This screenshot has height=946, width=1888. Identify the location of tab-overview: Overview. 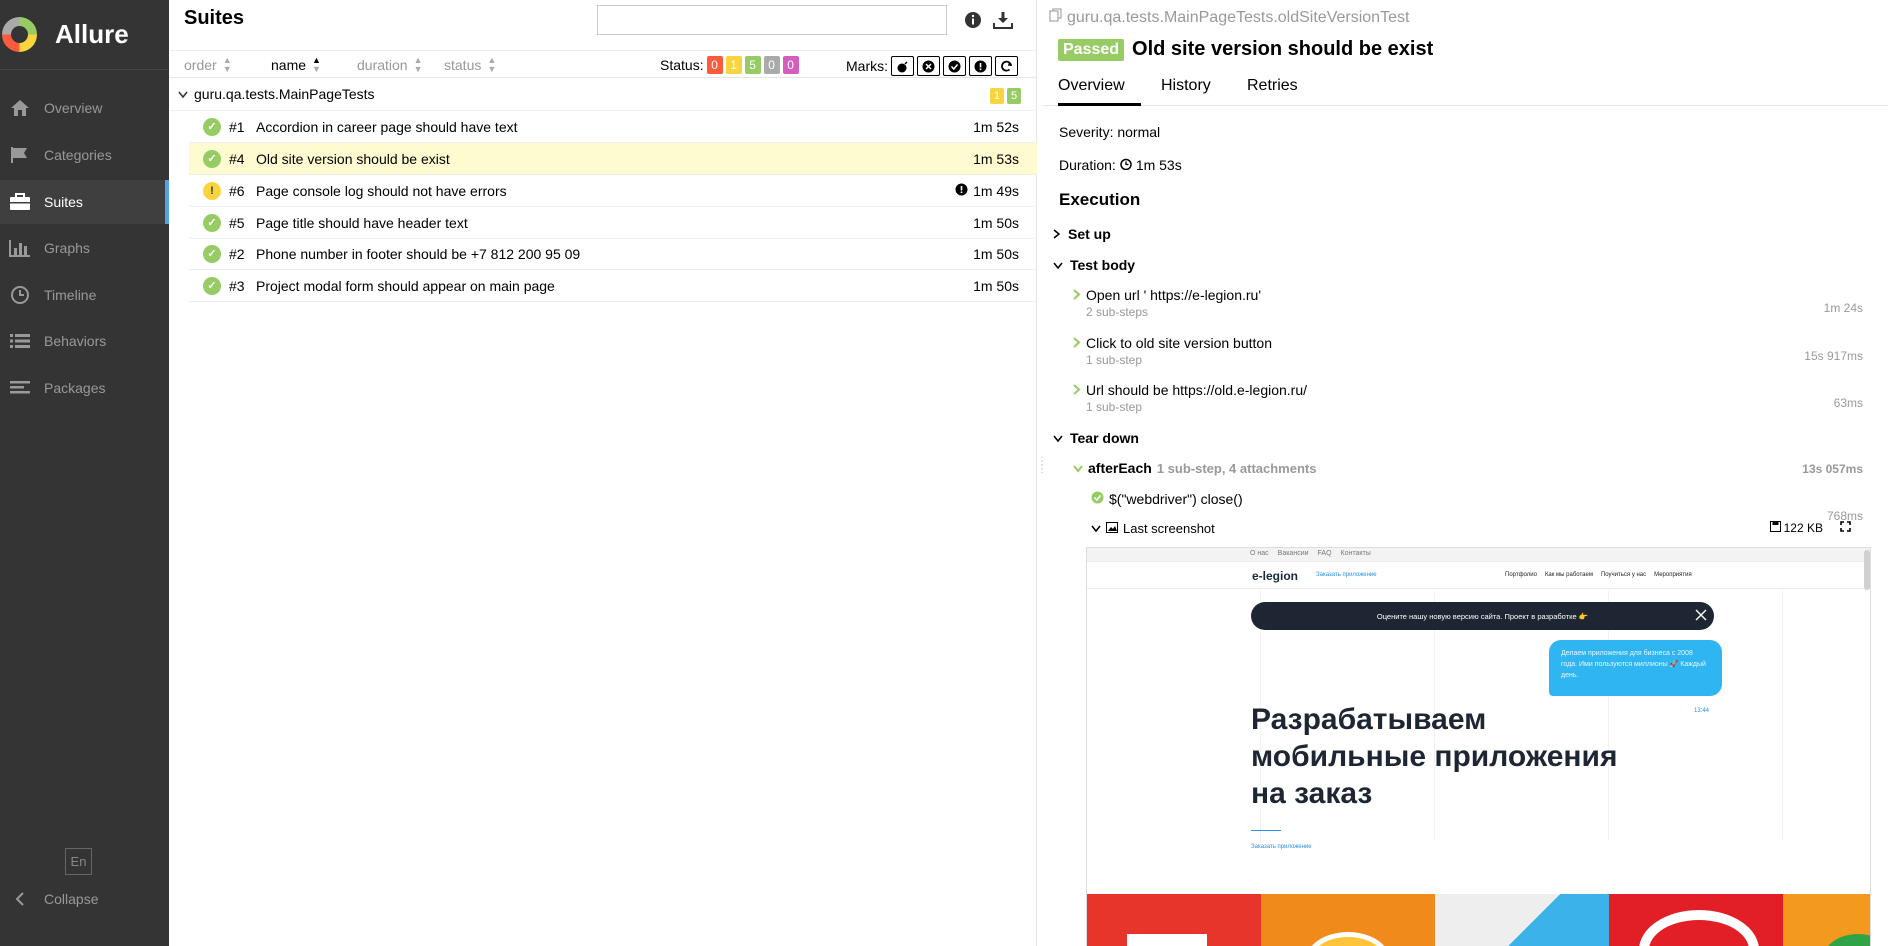
(1099, 91).